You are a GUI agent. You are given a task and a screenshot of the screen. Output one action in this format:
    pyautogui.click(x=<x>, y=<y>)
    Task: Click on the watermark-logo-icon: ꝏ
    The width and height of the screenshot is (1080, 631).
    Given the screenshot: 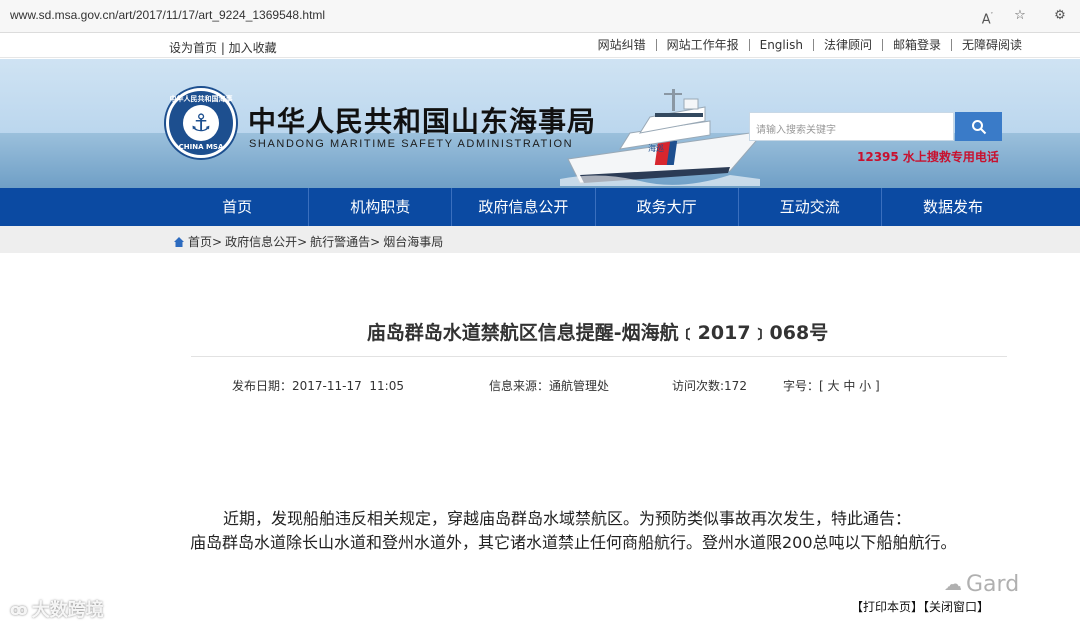 What is the action you would take?
    pyautogui.click(x=19, y=609)
    